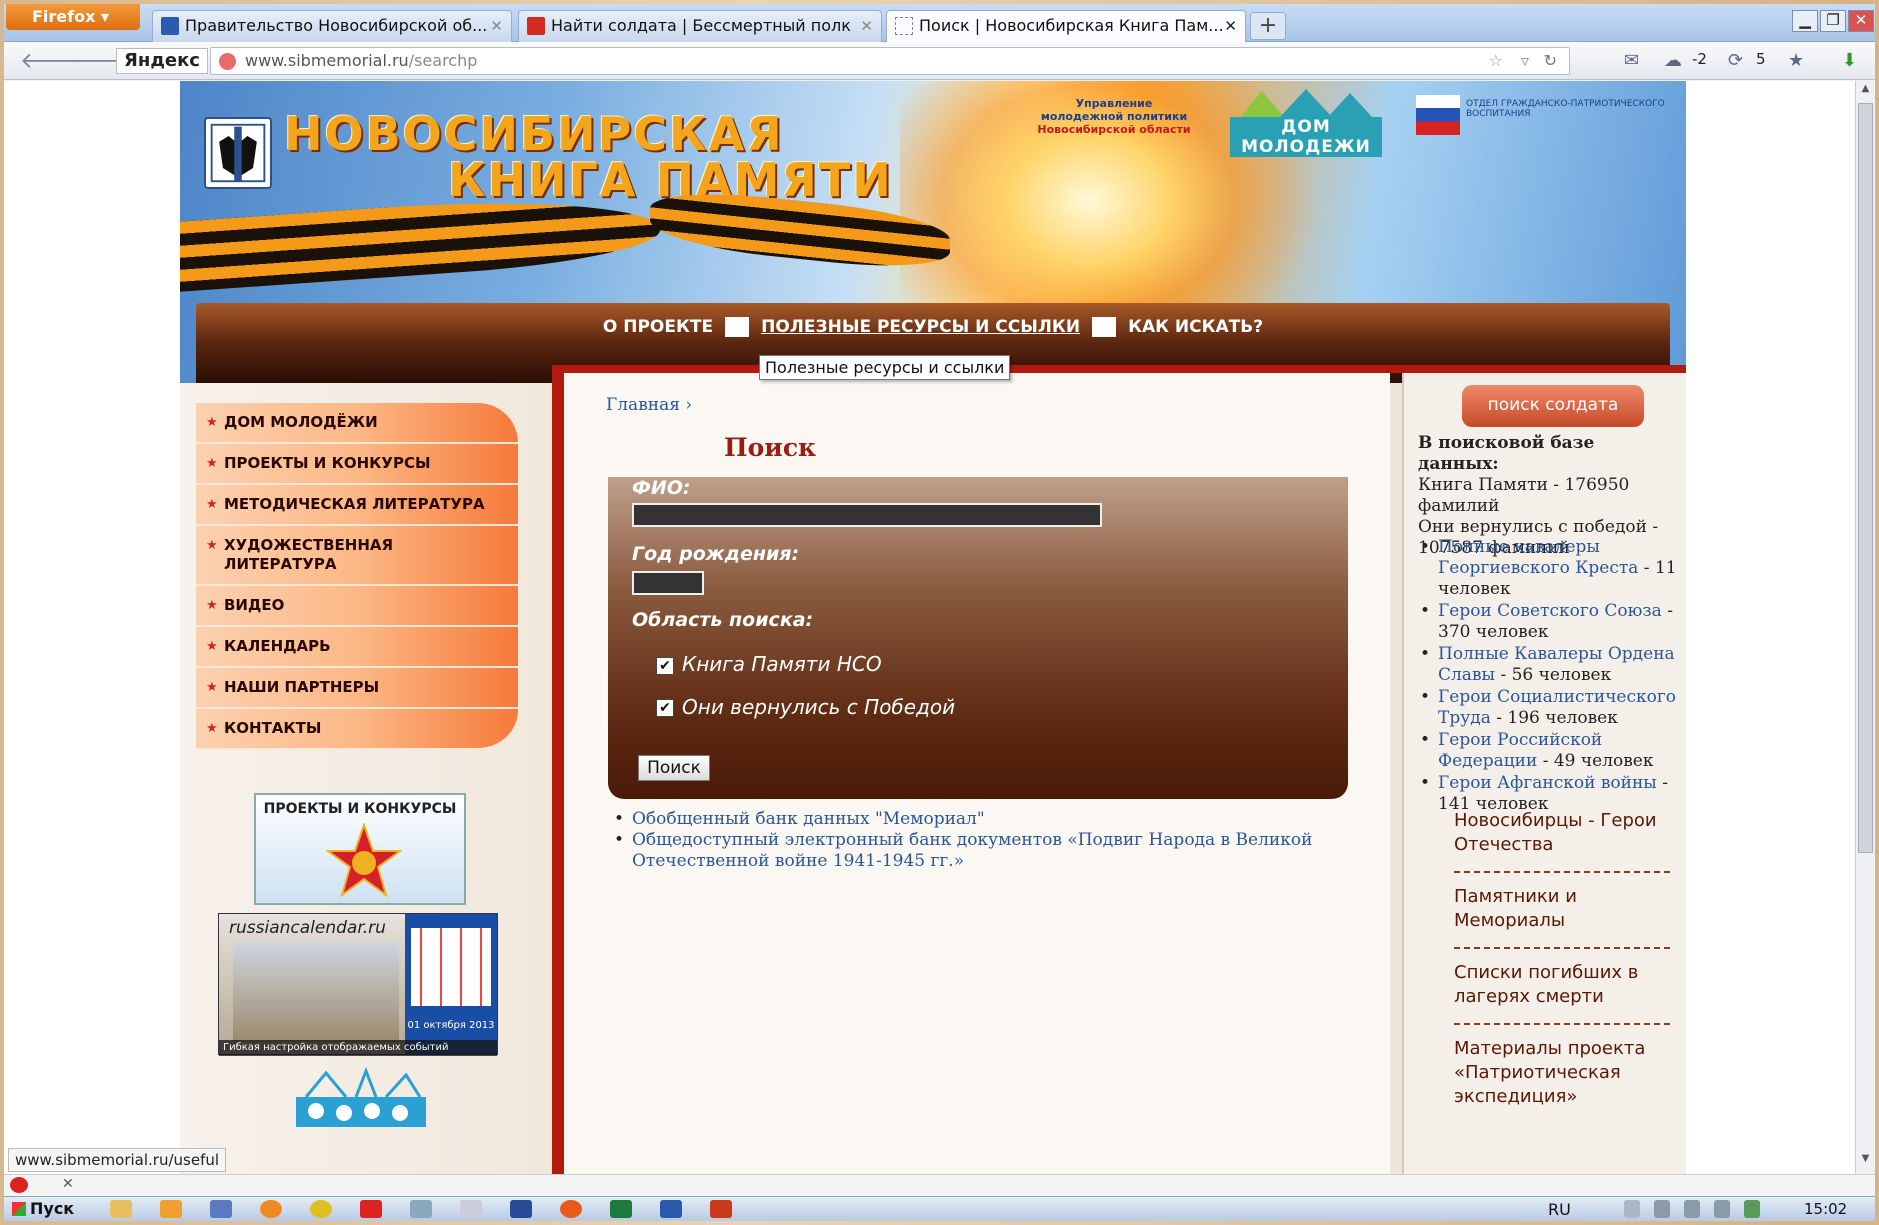 The image size is (1879, 1225). What do you see at coordinates (1066, 26) in the screenshot?
I see `tab-search-active: Поиск | Новосибирская Книга Пам... ✕` at bounding box center [1066, 26].